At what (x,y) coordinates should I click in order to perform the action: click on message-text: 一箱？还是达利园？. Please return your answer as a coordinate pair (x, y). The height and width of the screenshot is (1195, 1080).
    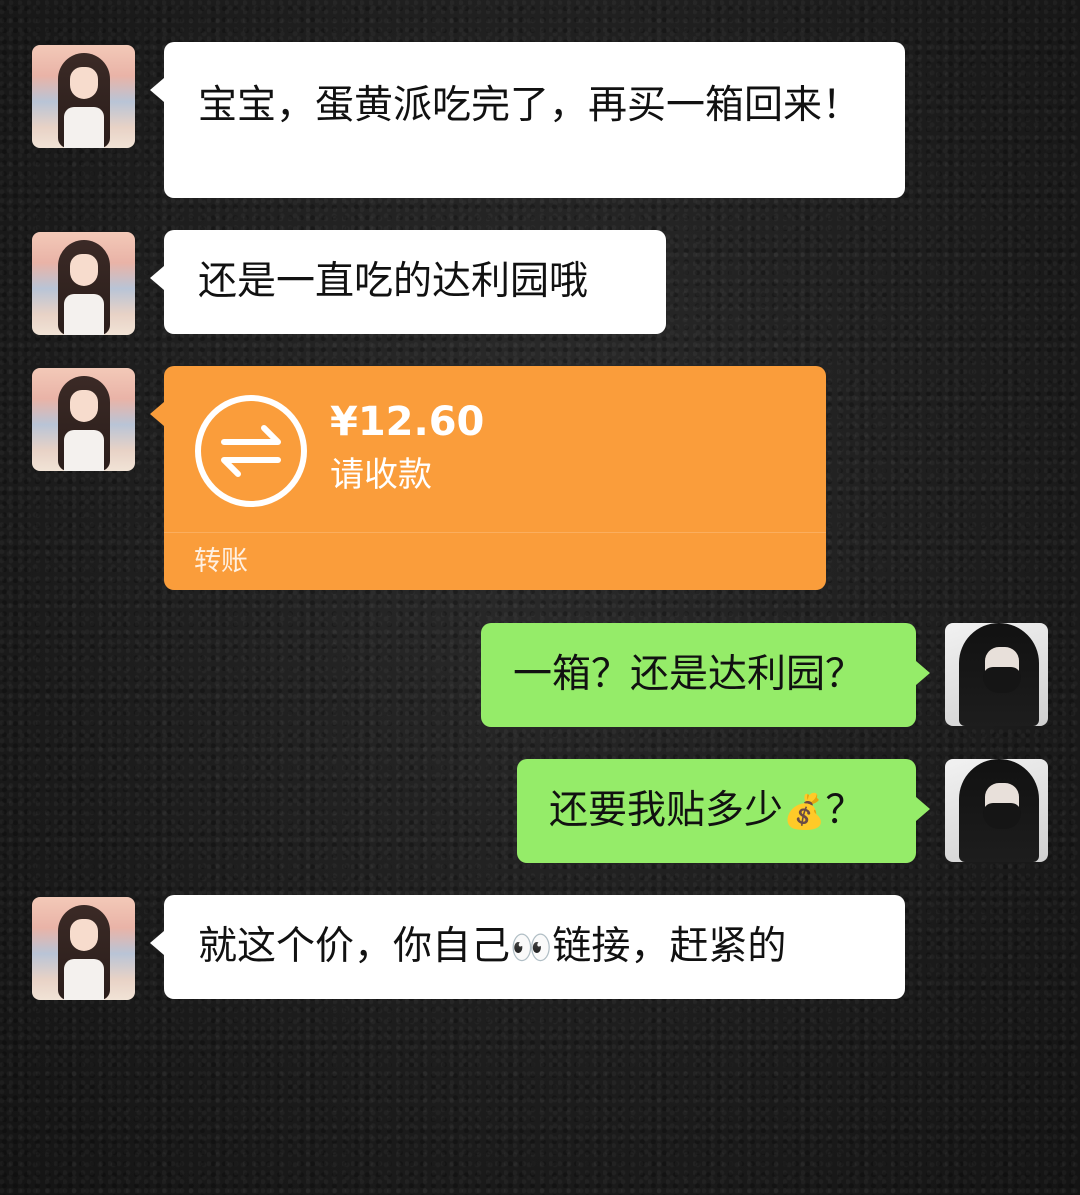
    Looking at the image, I should click on (689, 674).